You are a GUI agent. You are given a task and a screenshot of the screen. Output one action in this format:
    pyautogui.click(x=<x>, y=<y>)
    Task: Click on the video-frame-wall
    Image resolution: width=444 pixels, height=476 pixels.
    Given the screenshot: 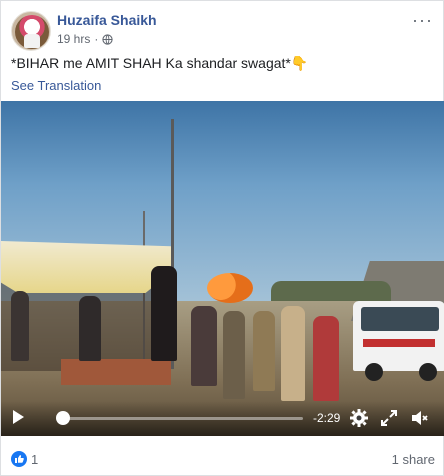 What is the action you would take?
    pyautogui.click(x=116, y=372)
    